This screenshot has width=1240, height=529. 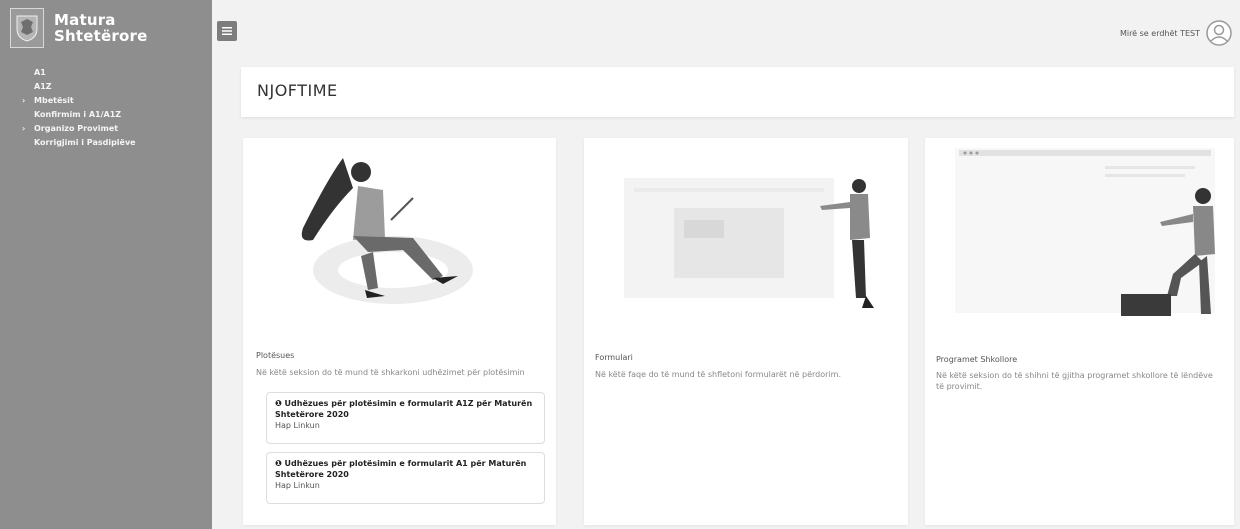 I want to click on hamburger-icon, so click(x=227, y=31).